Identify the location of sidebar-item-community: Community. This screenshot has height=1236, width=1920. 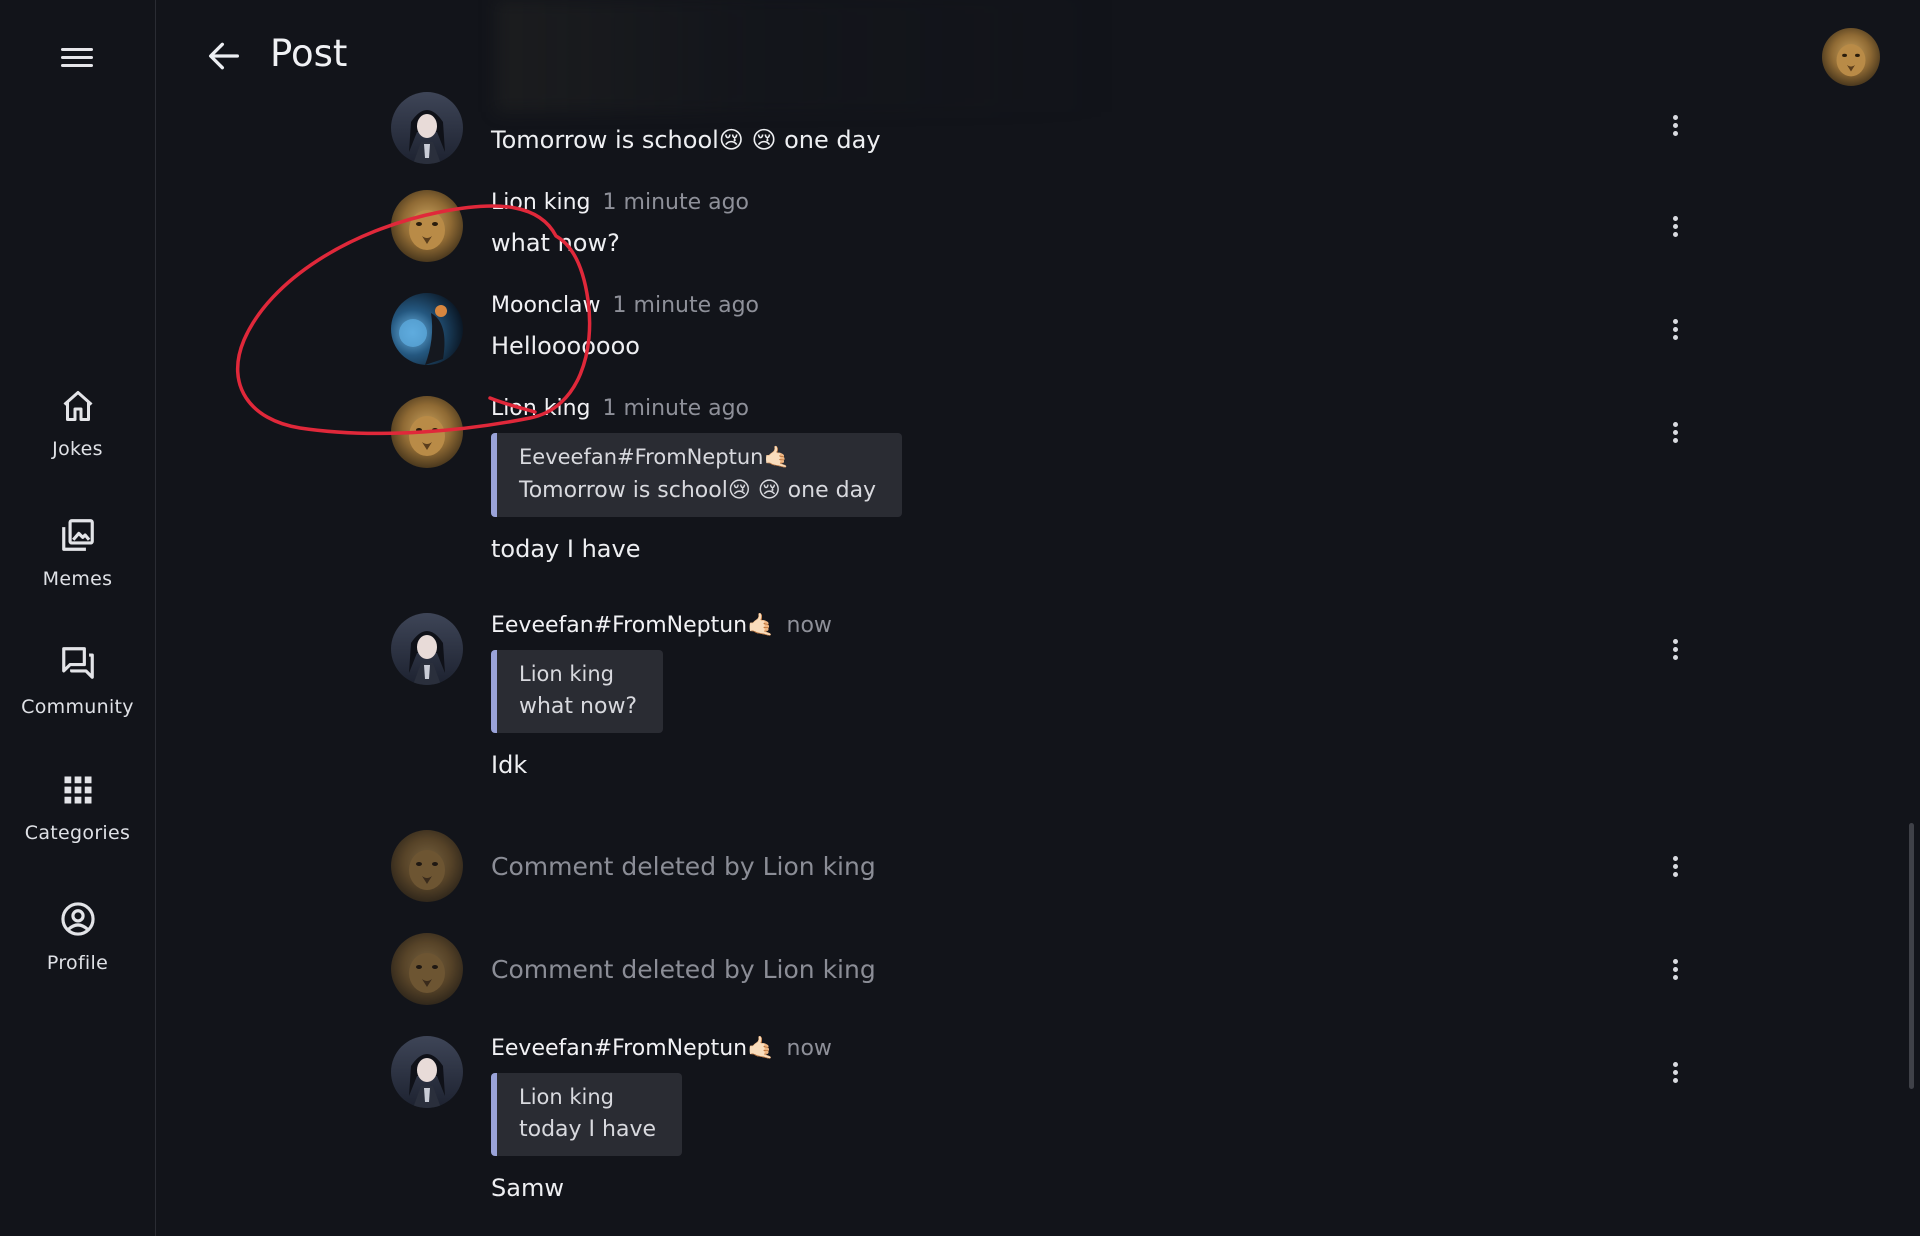
(77, 694).